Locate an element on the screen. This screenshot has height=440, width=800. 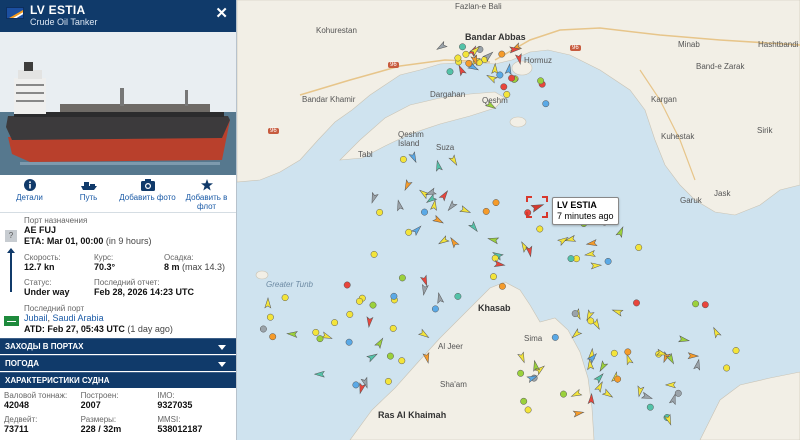
close-icon: ✕ is located at coordinates (221, 13).